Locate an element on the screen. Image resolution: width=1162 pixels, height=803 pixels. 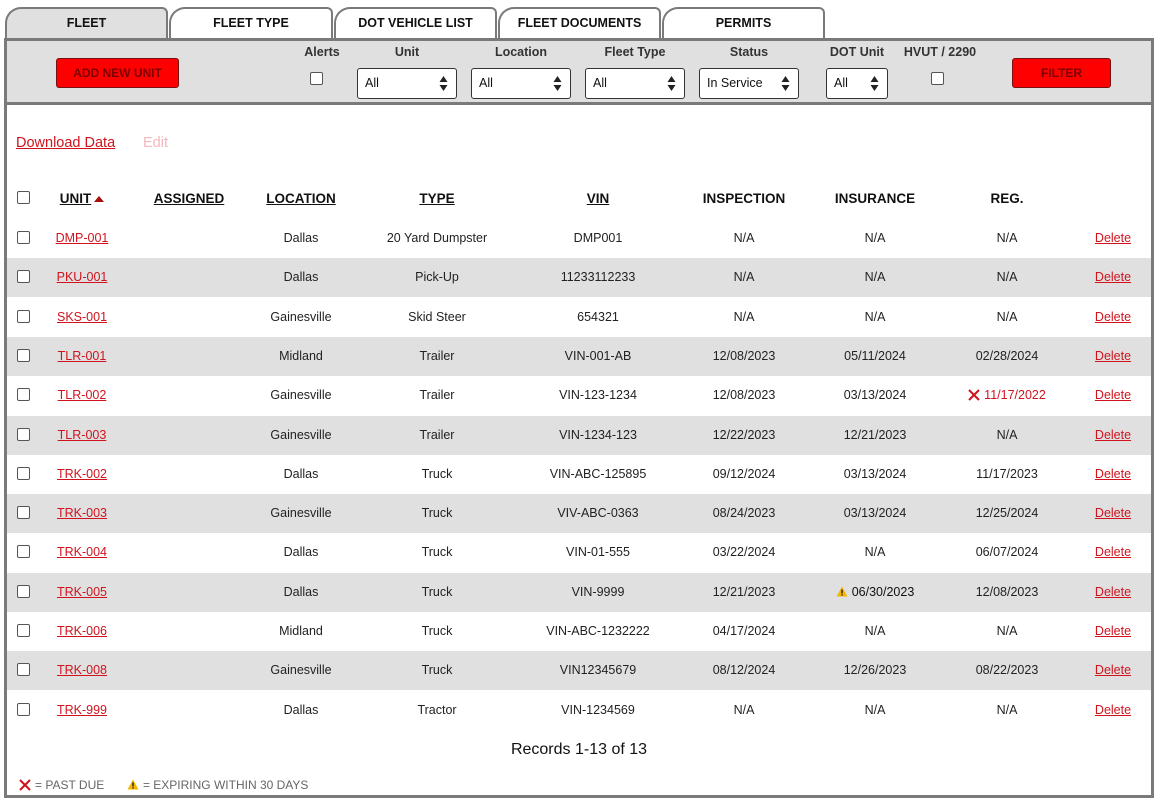
unit-link: TRK-004 is located at coordinates (82, 552).